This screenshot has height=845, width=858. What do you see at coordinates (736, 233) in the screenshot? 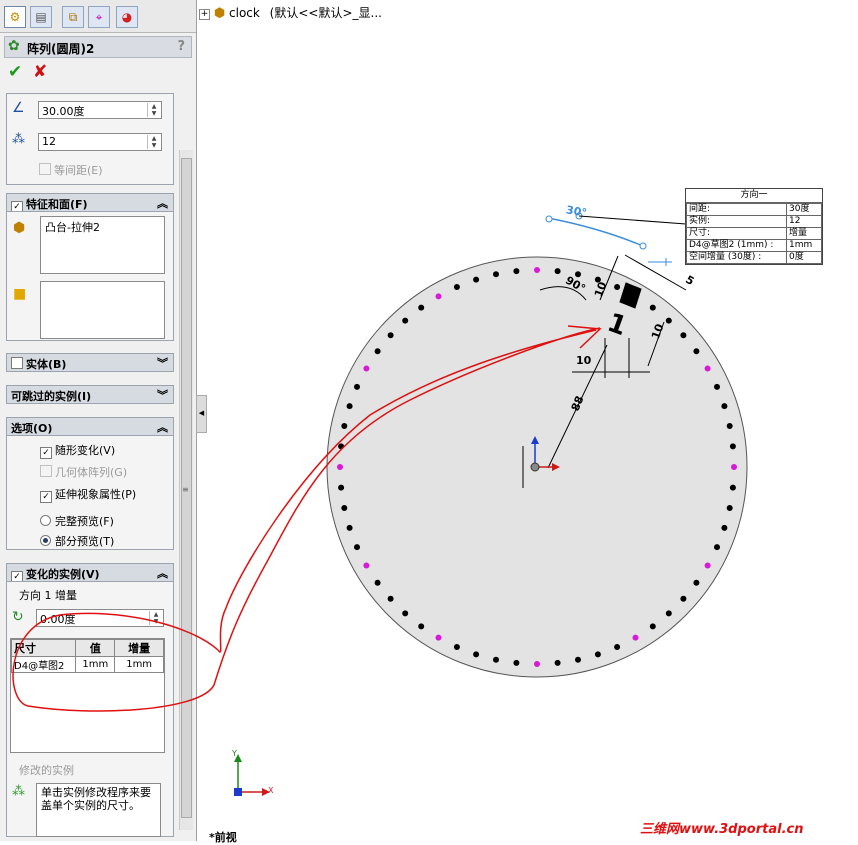
I see `callout-label: 尺寸:` at bounding box center [736, 233].